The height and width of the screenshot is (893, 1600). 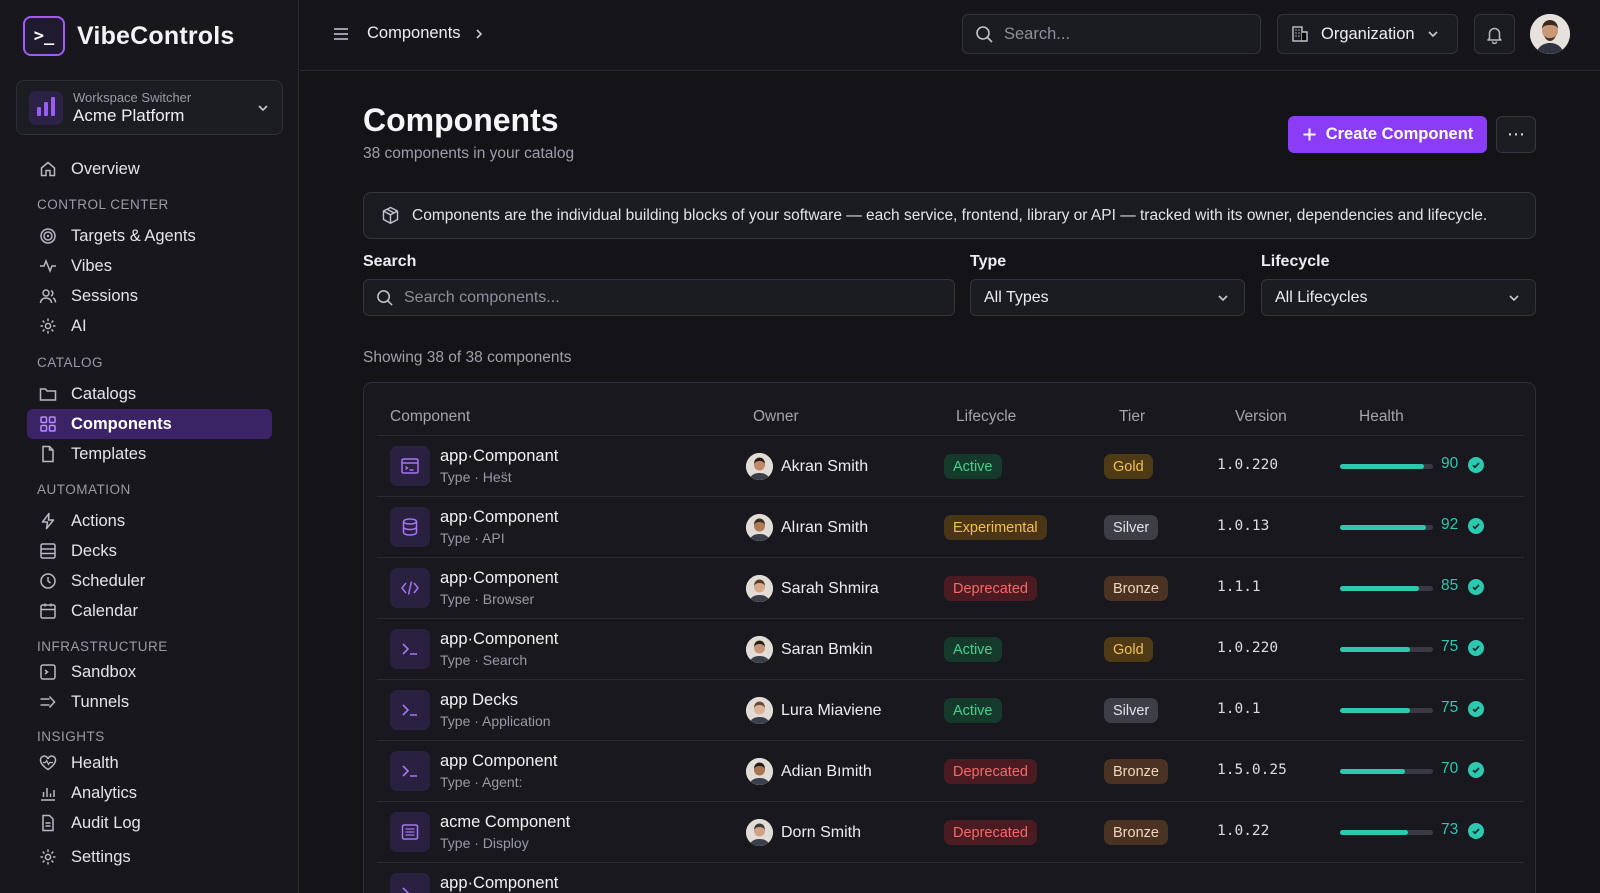 I want to click on tier-badge: Bronze, so click(x=1136, y=832).